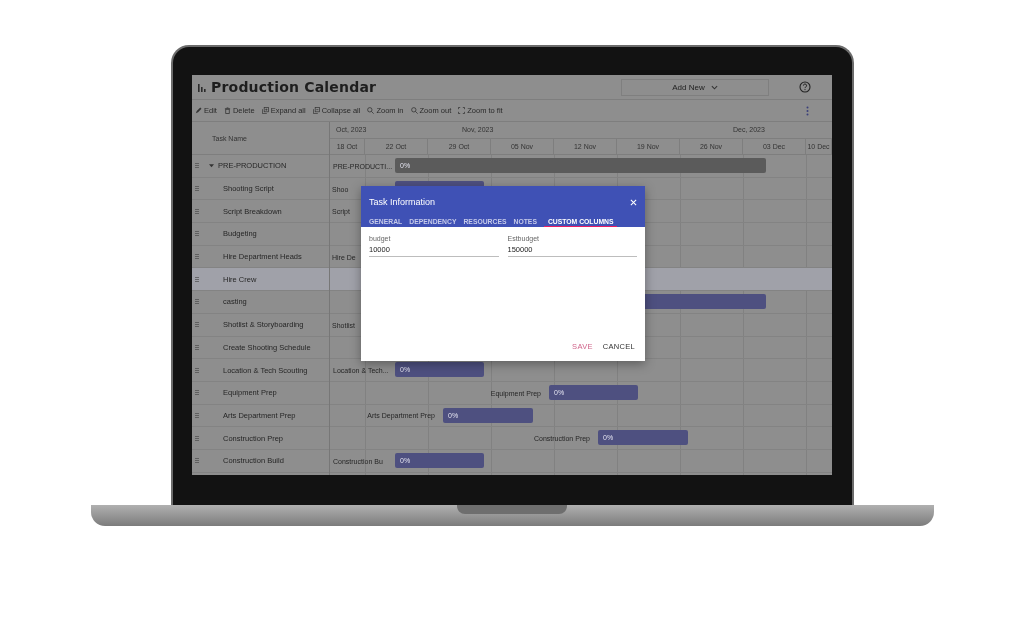 The width and height of the screenshot is (1024, 641). What do you see at coordinates (805, 87) in the screenshot?
I see `help-icon` at bounding box center [805, 87].